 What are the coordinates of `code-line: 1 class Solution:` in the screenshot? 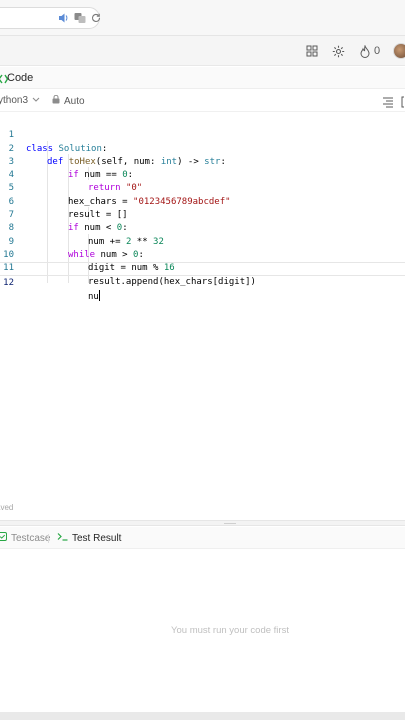 It's located at (202, 134).